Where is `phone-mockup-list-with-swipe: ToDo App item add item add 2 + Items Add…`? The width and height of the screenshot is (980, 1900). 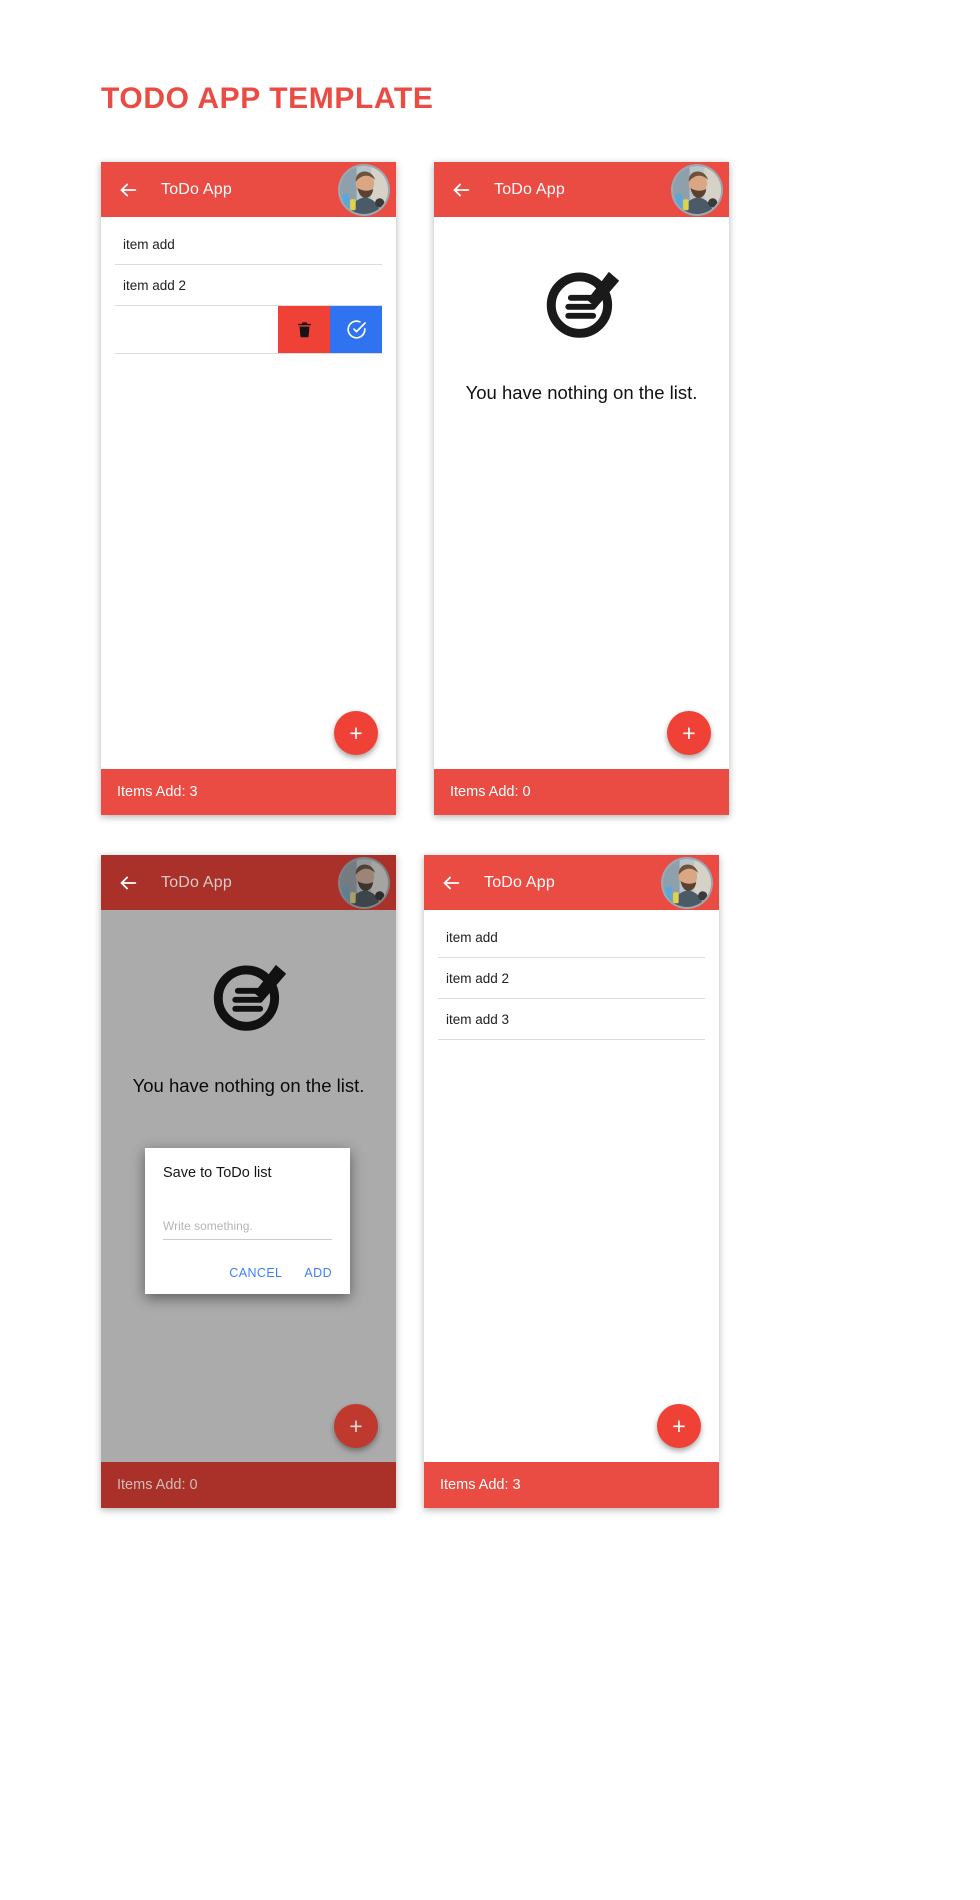 phone-mockup-list-with-swipe: ToDo App item add item add 2 + Items Add… is located at coordinates (248, 488).